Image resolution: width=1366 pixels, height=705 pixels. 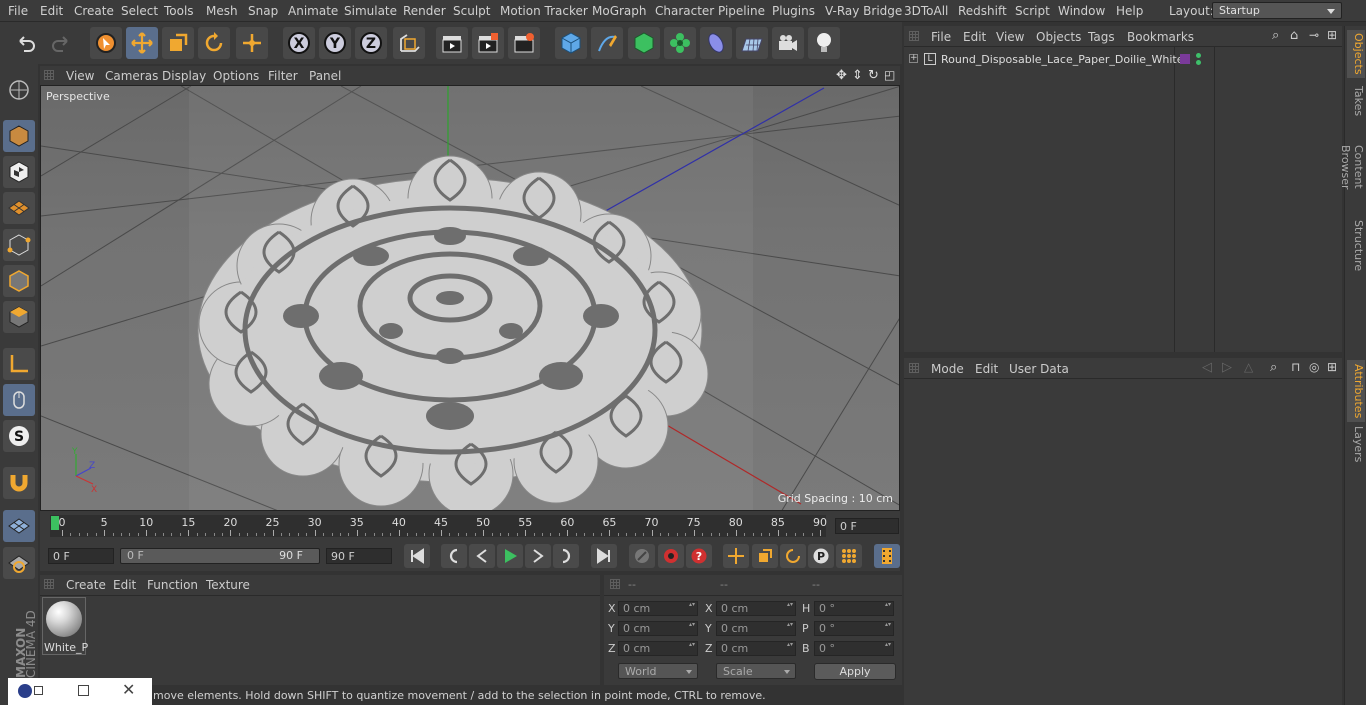 What do you see at coordinates (19, 436) in the screenshot?
I see `snap-toggle-button: S` at bounding box center [19, 436].